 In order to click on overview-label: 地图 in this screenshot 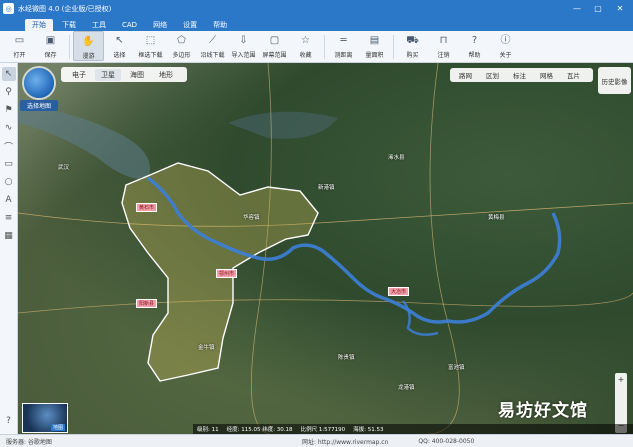, I will do `click(57, 427)`.